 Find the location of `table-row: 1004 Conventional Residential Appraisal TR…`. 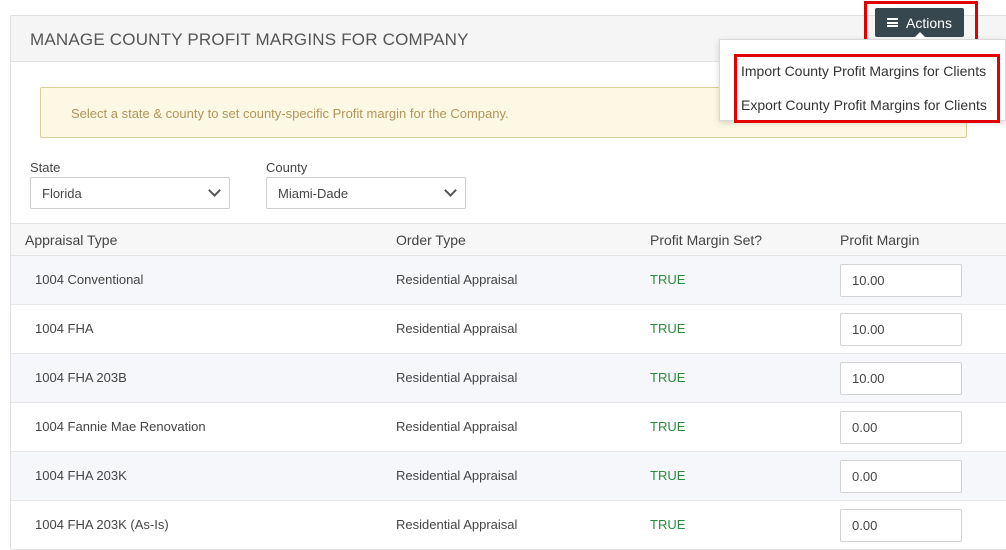

table-row: 1004 Conventional Residential Appraisal TR… is located at coordinates (508, 280).